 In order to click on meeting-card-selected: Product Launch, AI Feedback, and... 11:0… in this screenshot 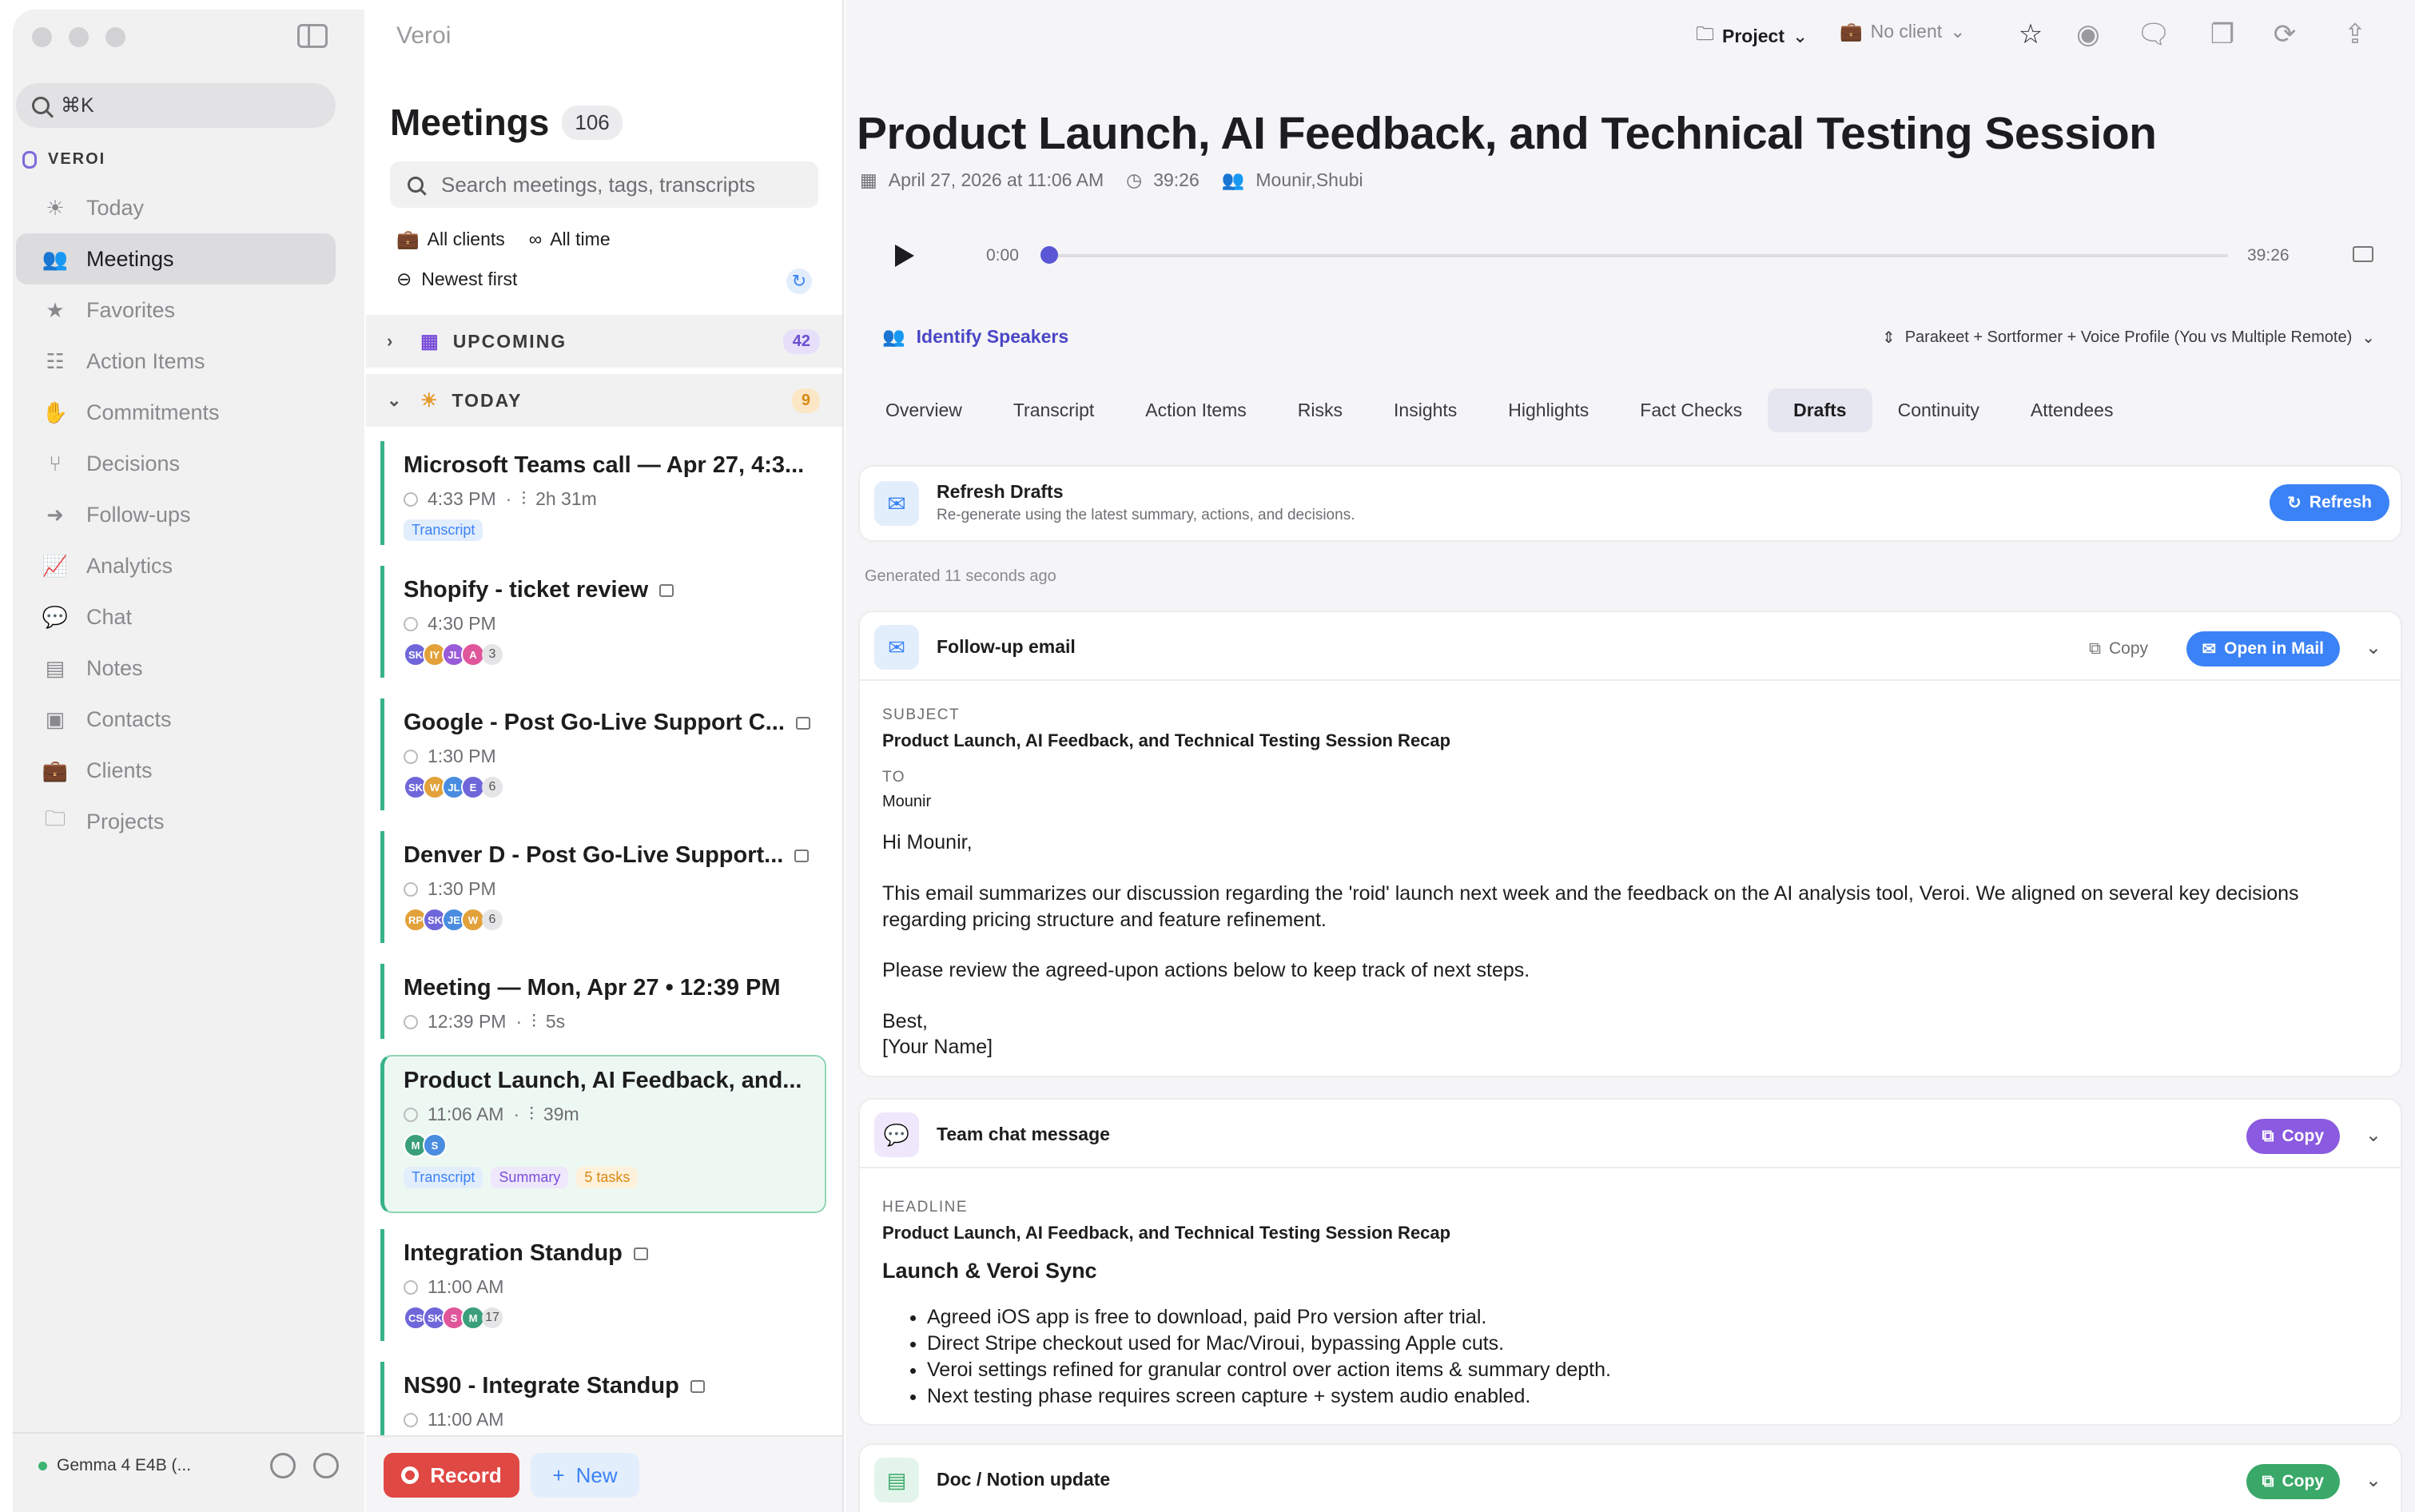, I will do `click(603, 1134)`.